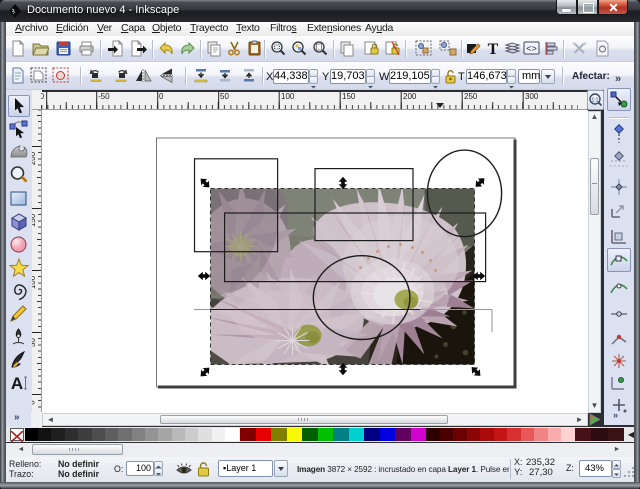 This screenshot has width=640, height=489. Describe the element at coordinates (595, 101) in the screenshot. I see `svg-text: 1:1` at that location.